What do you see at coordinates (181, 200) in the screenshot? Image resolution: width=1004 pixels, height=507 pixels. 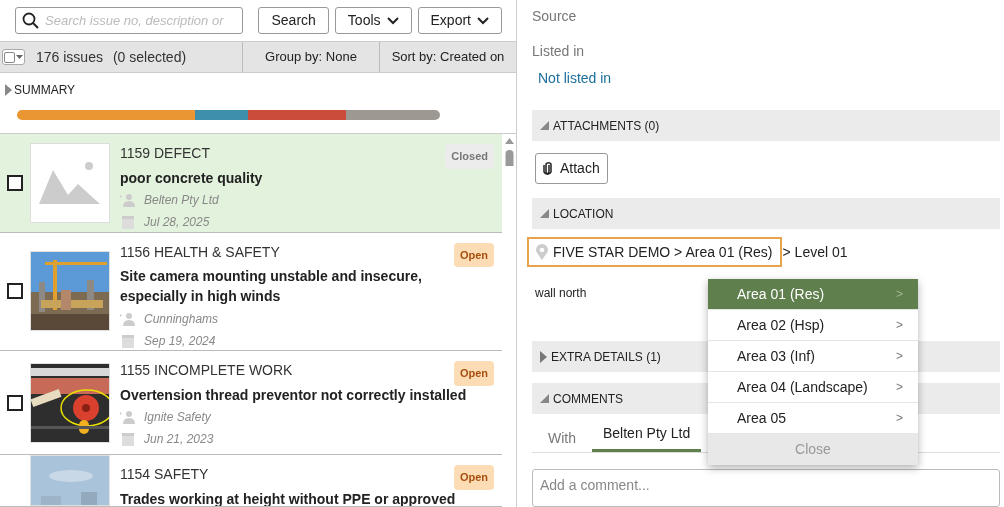 I see `company-name: Belten Pty Ltd` at bounding box center [181, 200].